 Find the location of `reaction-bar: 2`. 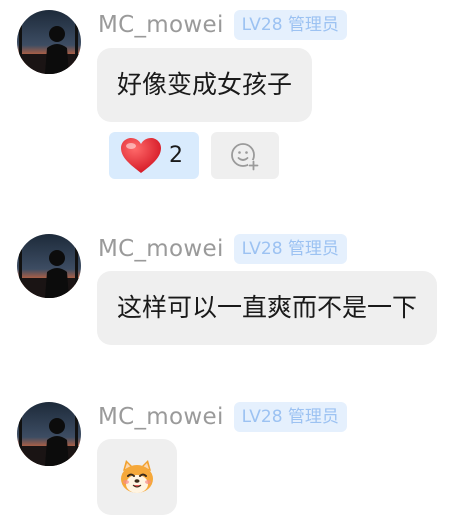

reaction-bar: 2 is located at coordinates (194, 155).